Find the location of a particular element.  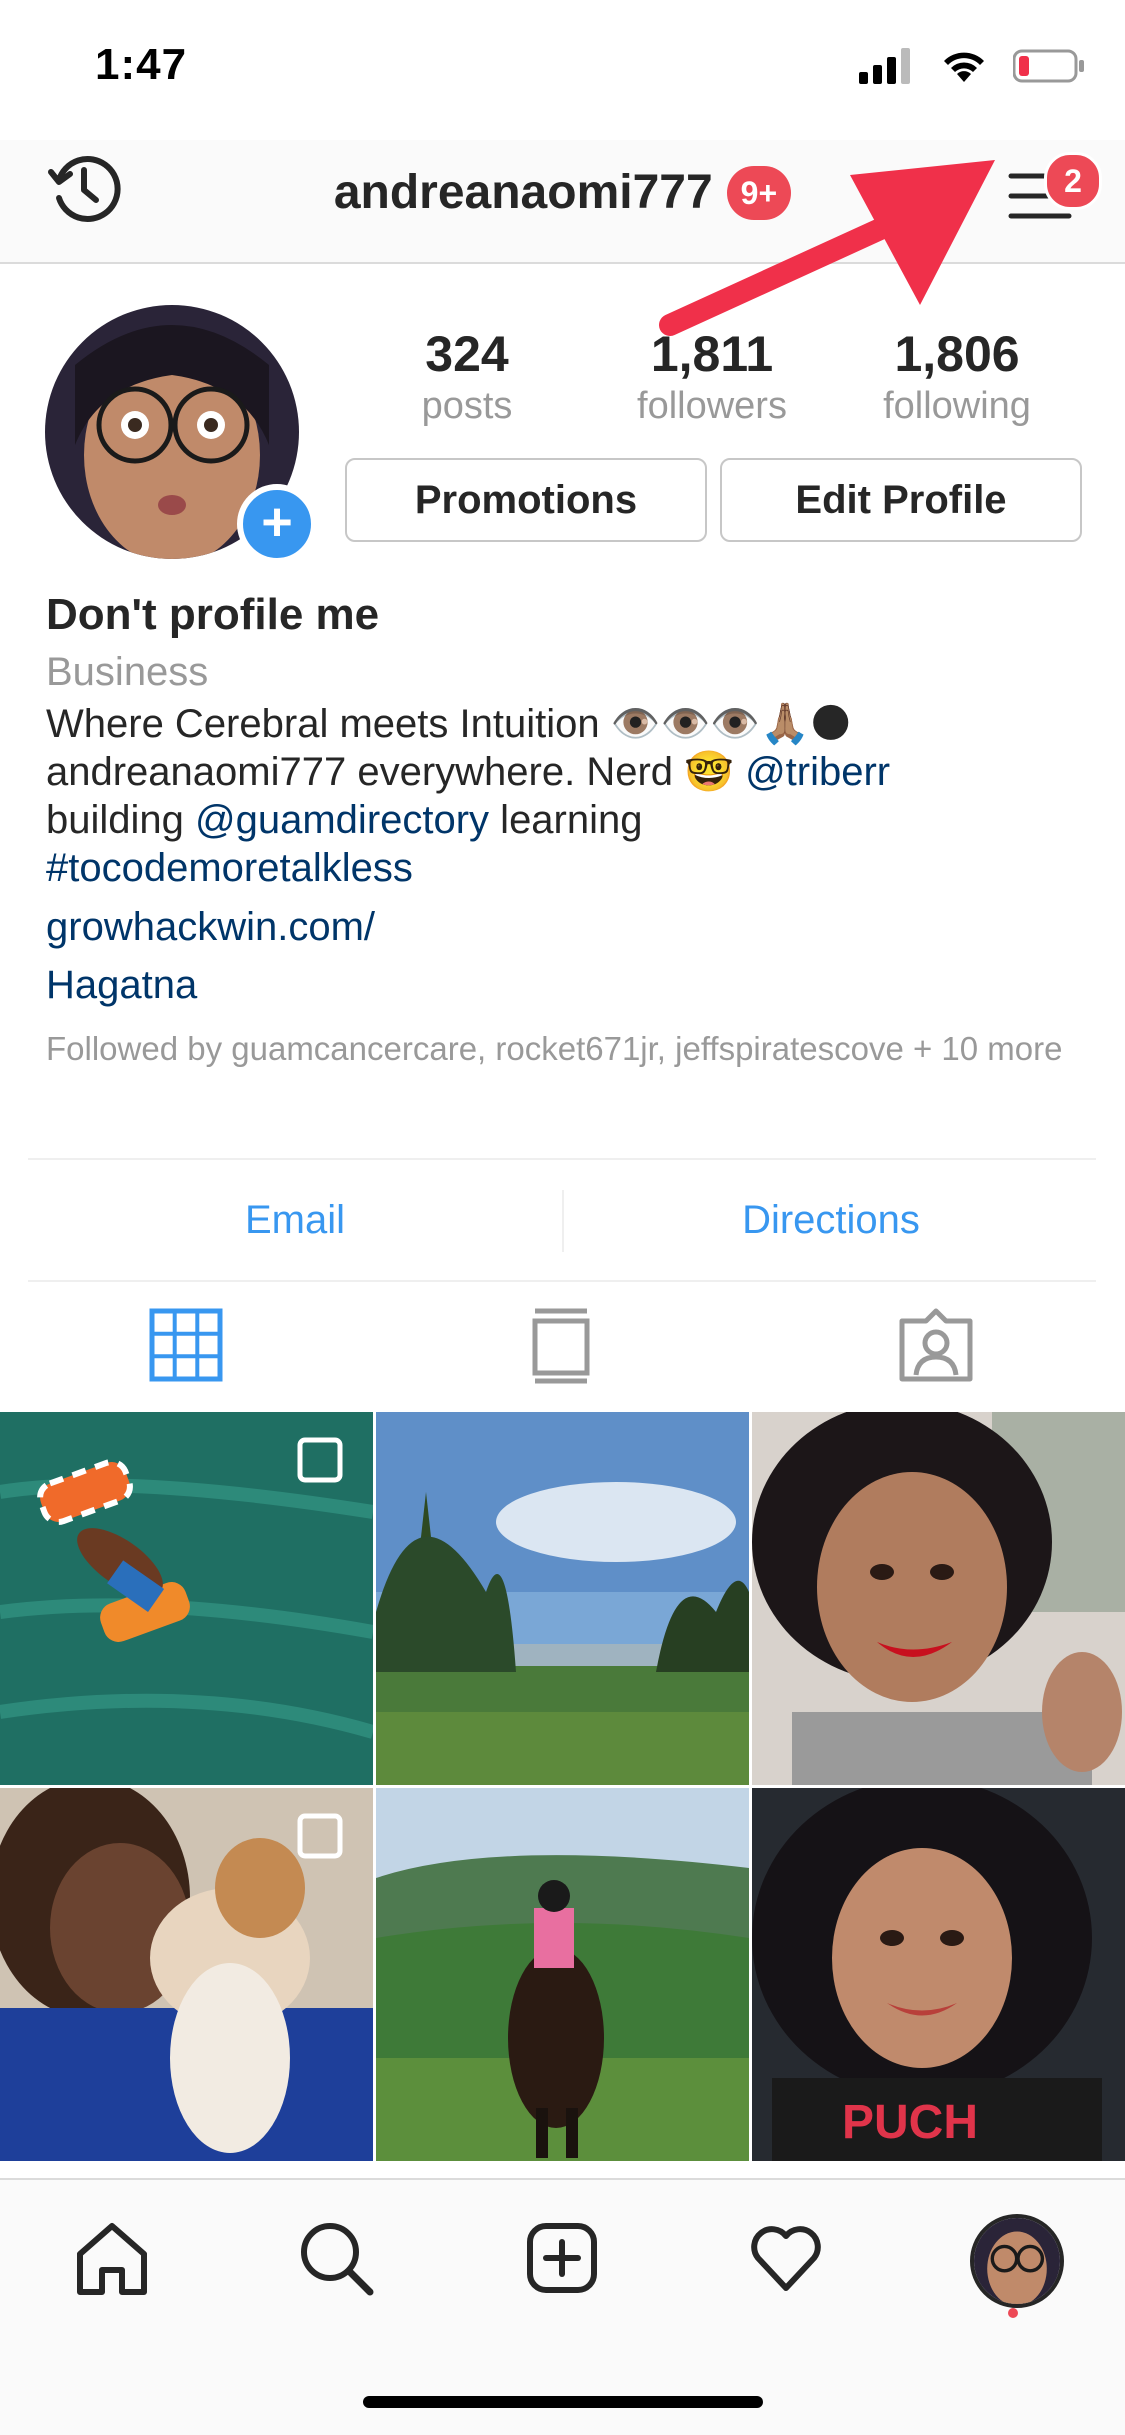

stat-followers: 1,811 followers is located at coordinates (712, 376).